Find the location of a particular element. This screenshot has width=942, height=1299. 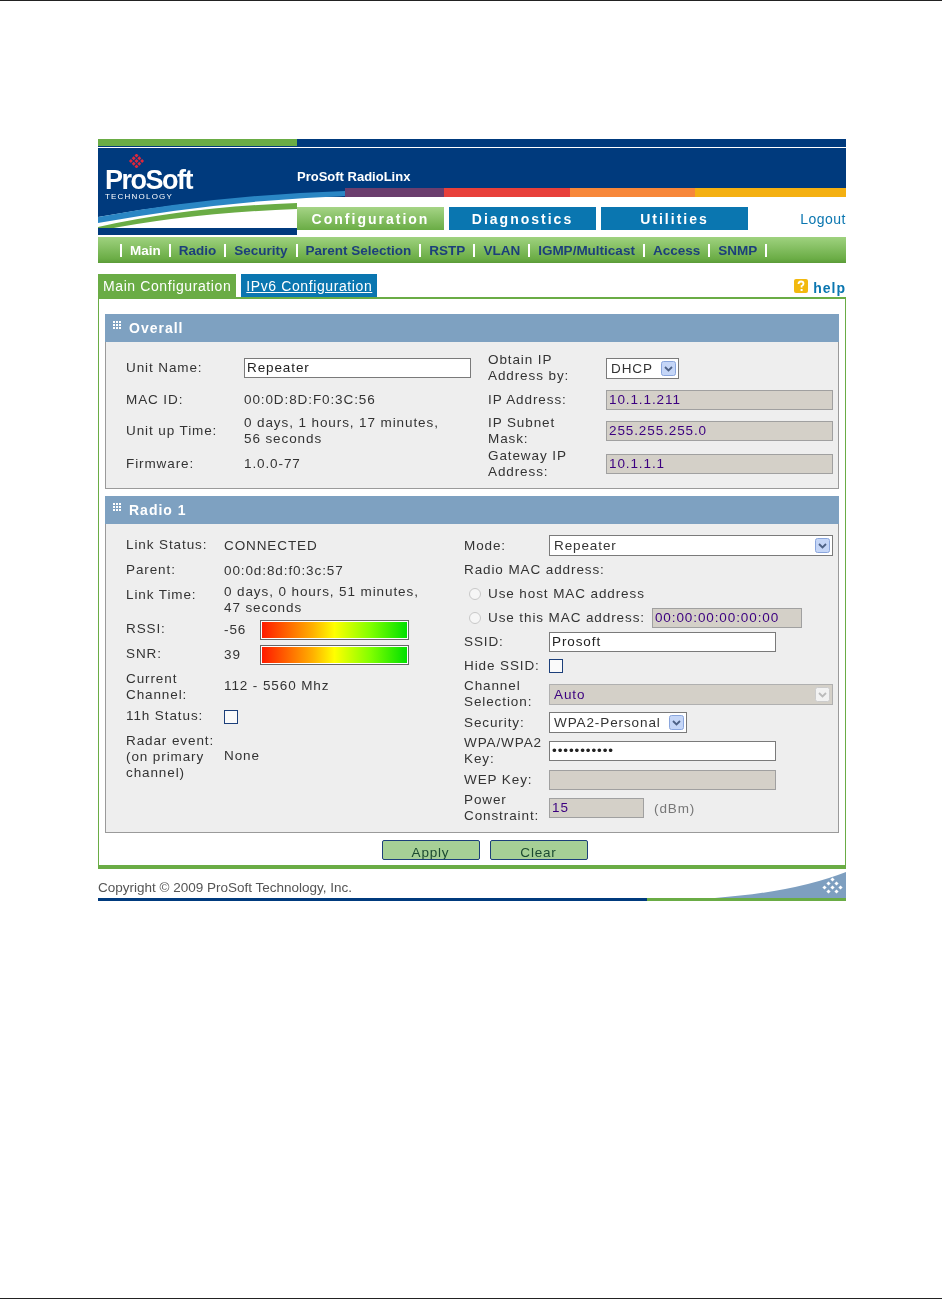

field-value: -56 is located at coordinates (236, 629).